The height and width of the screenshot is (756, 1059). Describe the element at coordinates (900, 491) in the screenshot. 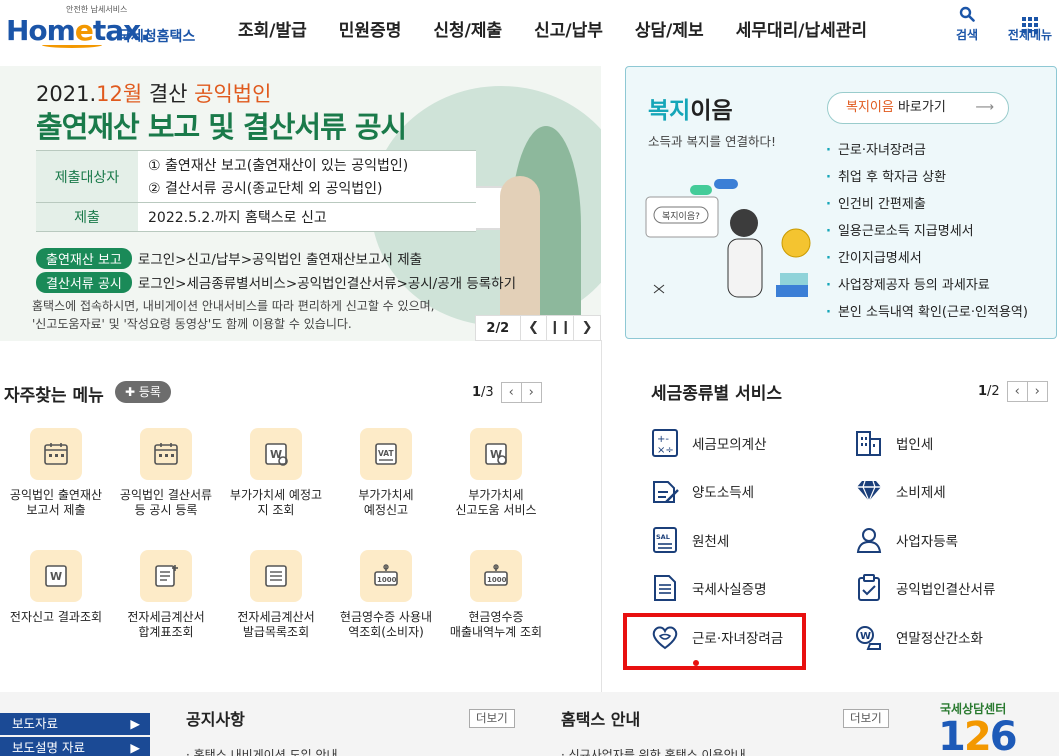

I see `service-excise-tax: 소비제세` at that location.